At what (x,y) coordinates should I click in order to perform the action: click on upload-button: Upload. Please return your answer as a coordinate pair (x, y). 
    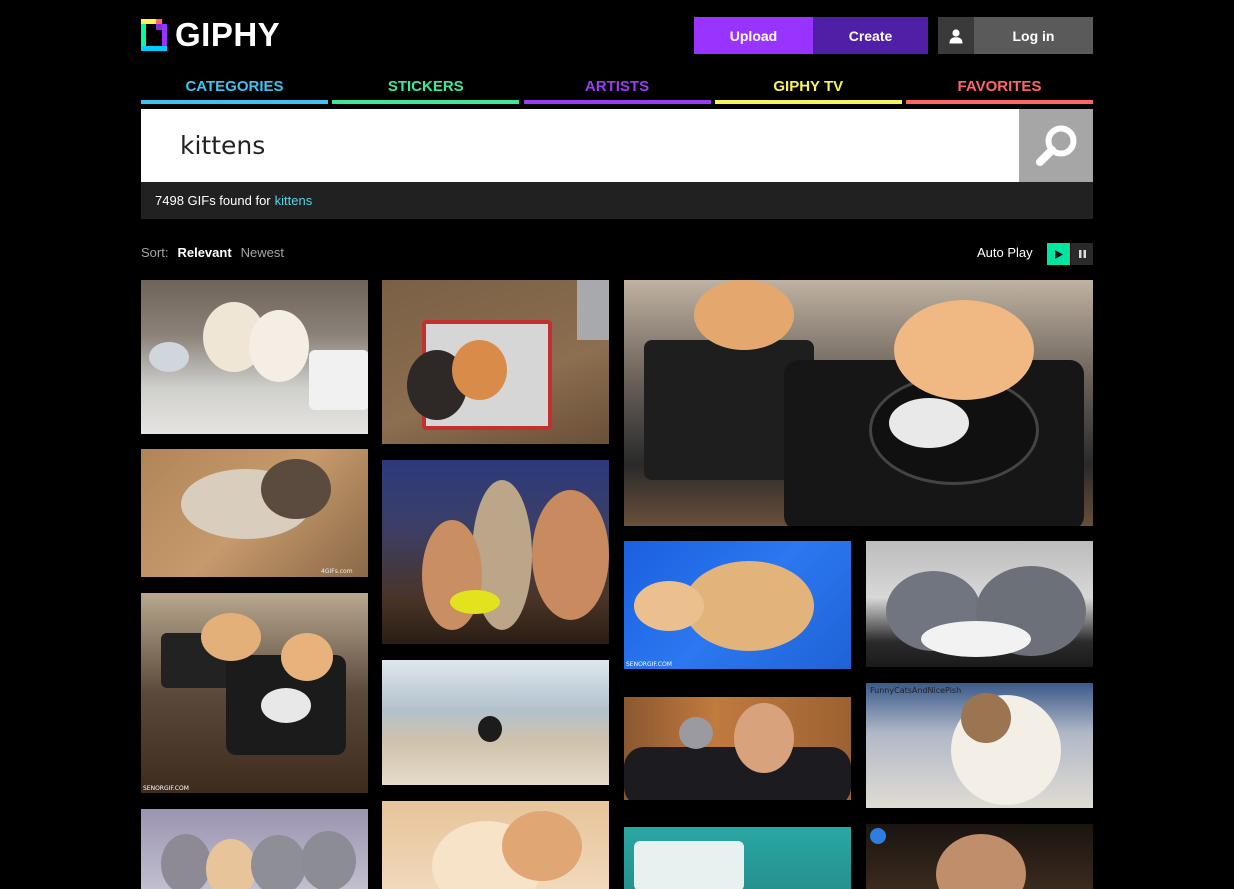
    Looking at the image, I should click on (753, 35).